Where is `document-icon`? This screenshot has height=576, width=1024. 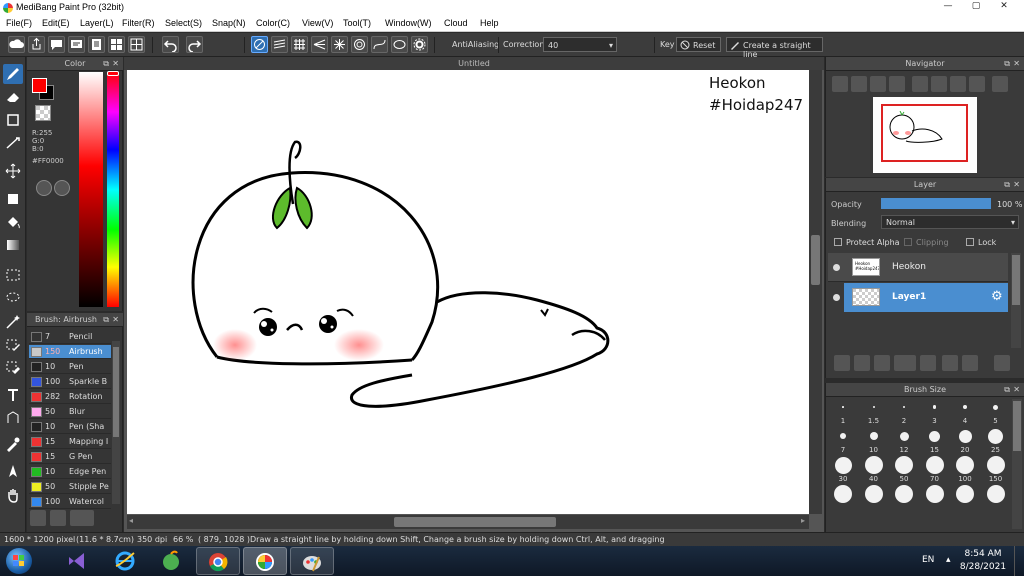
document-icon is located at coordinates (96, 44).